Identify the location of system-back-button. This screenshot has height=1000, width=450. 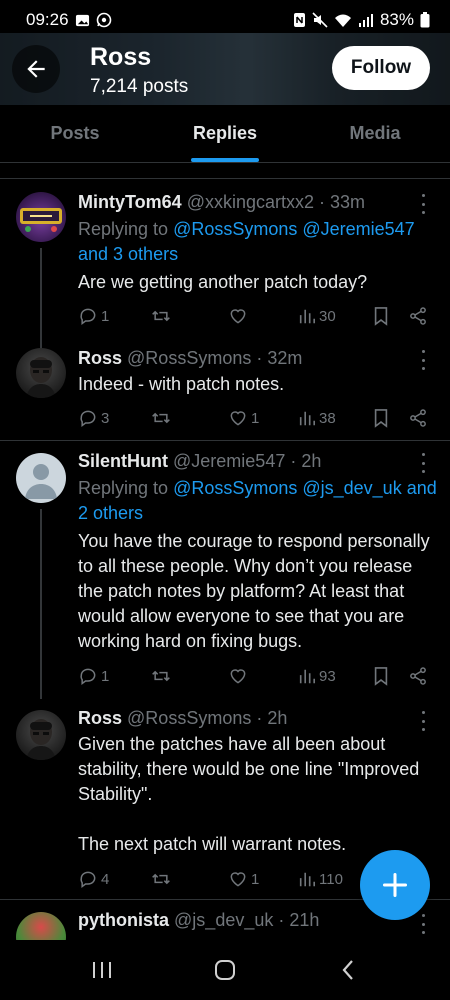
(348, 970).